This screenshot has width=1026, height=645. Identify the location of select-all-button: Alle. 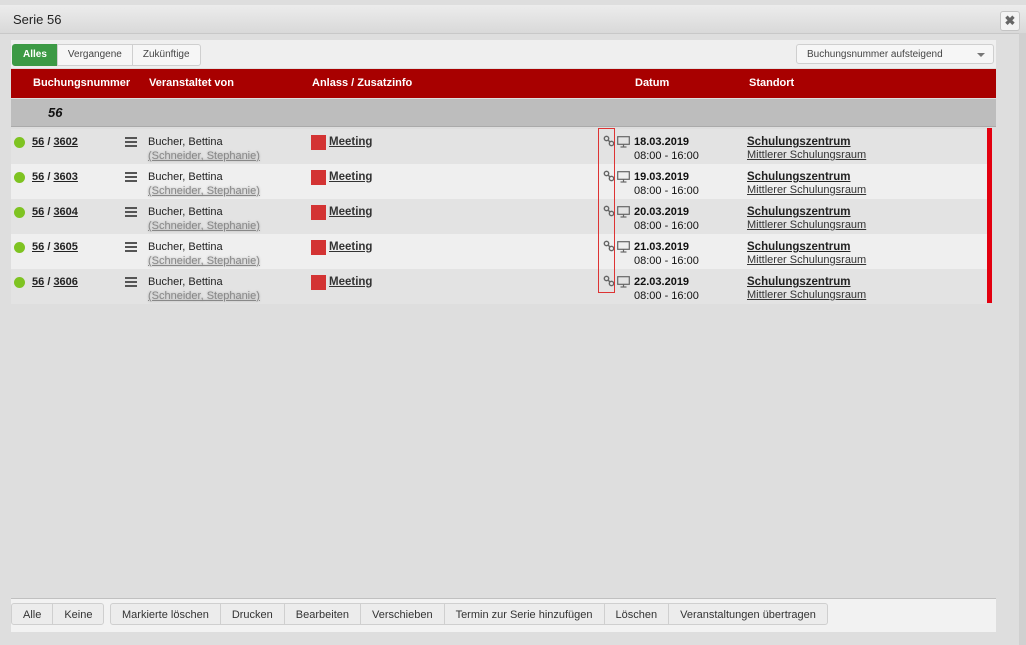
(32, 614).